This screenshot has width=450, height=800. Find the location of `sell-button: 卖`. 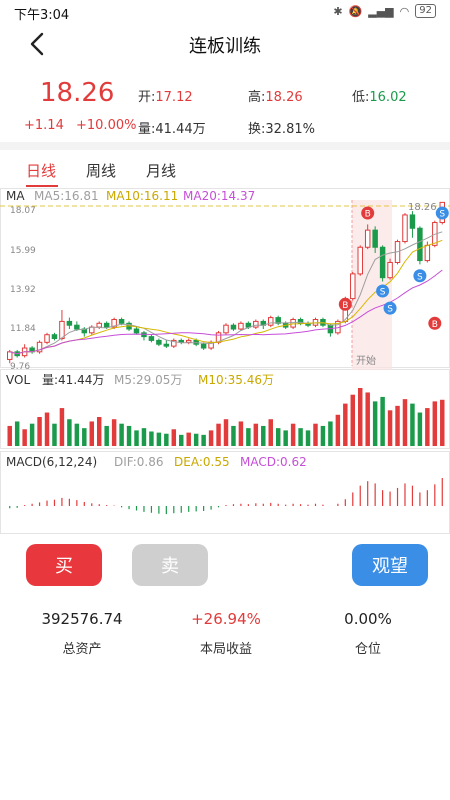

sell-button: 卖 is located at coordinates (170, 565).